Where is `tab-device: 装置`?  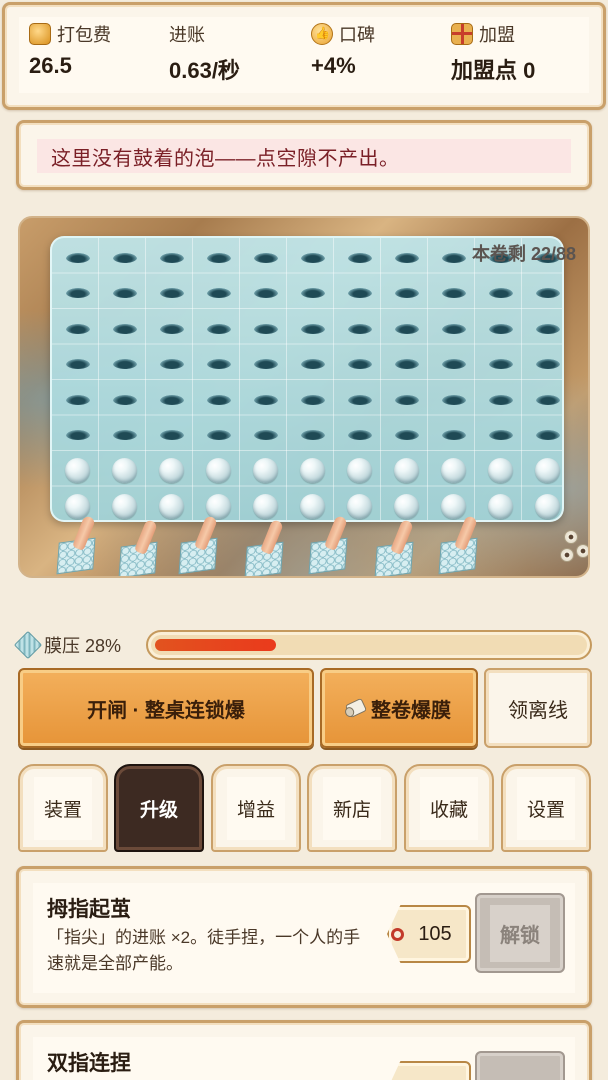
tab-device: 装置 is located at coordinates (63, 808).